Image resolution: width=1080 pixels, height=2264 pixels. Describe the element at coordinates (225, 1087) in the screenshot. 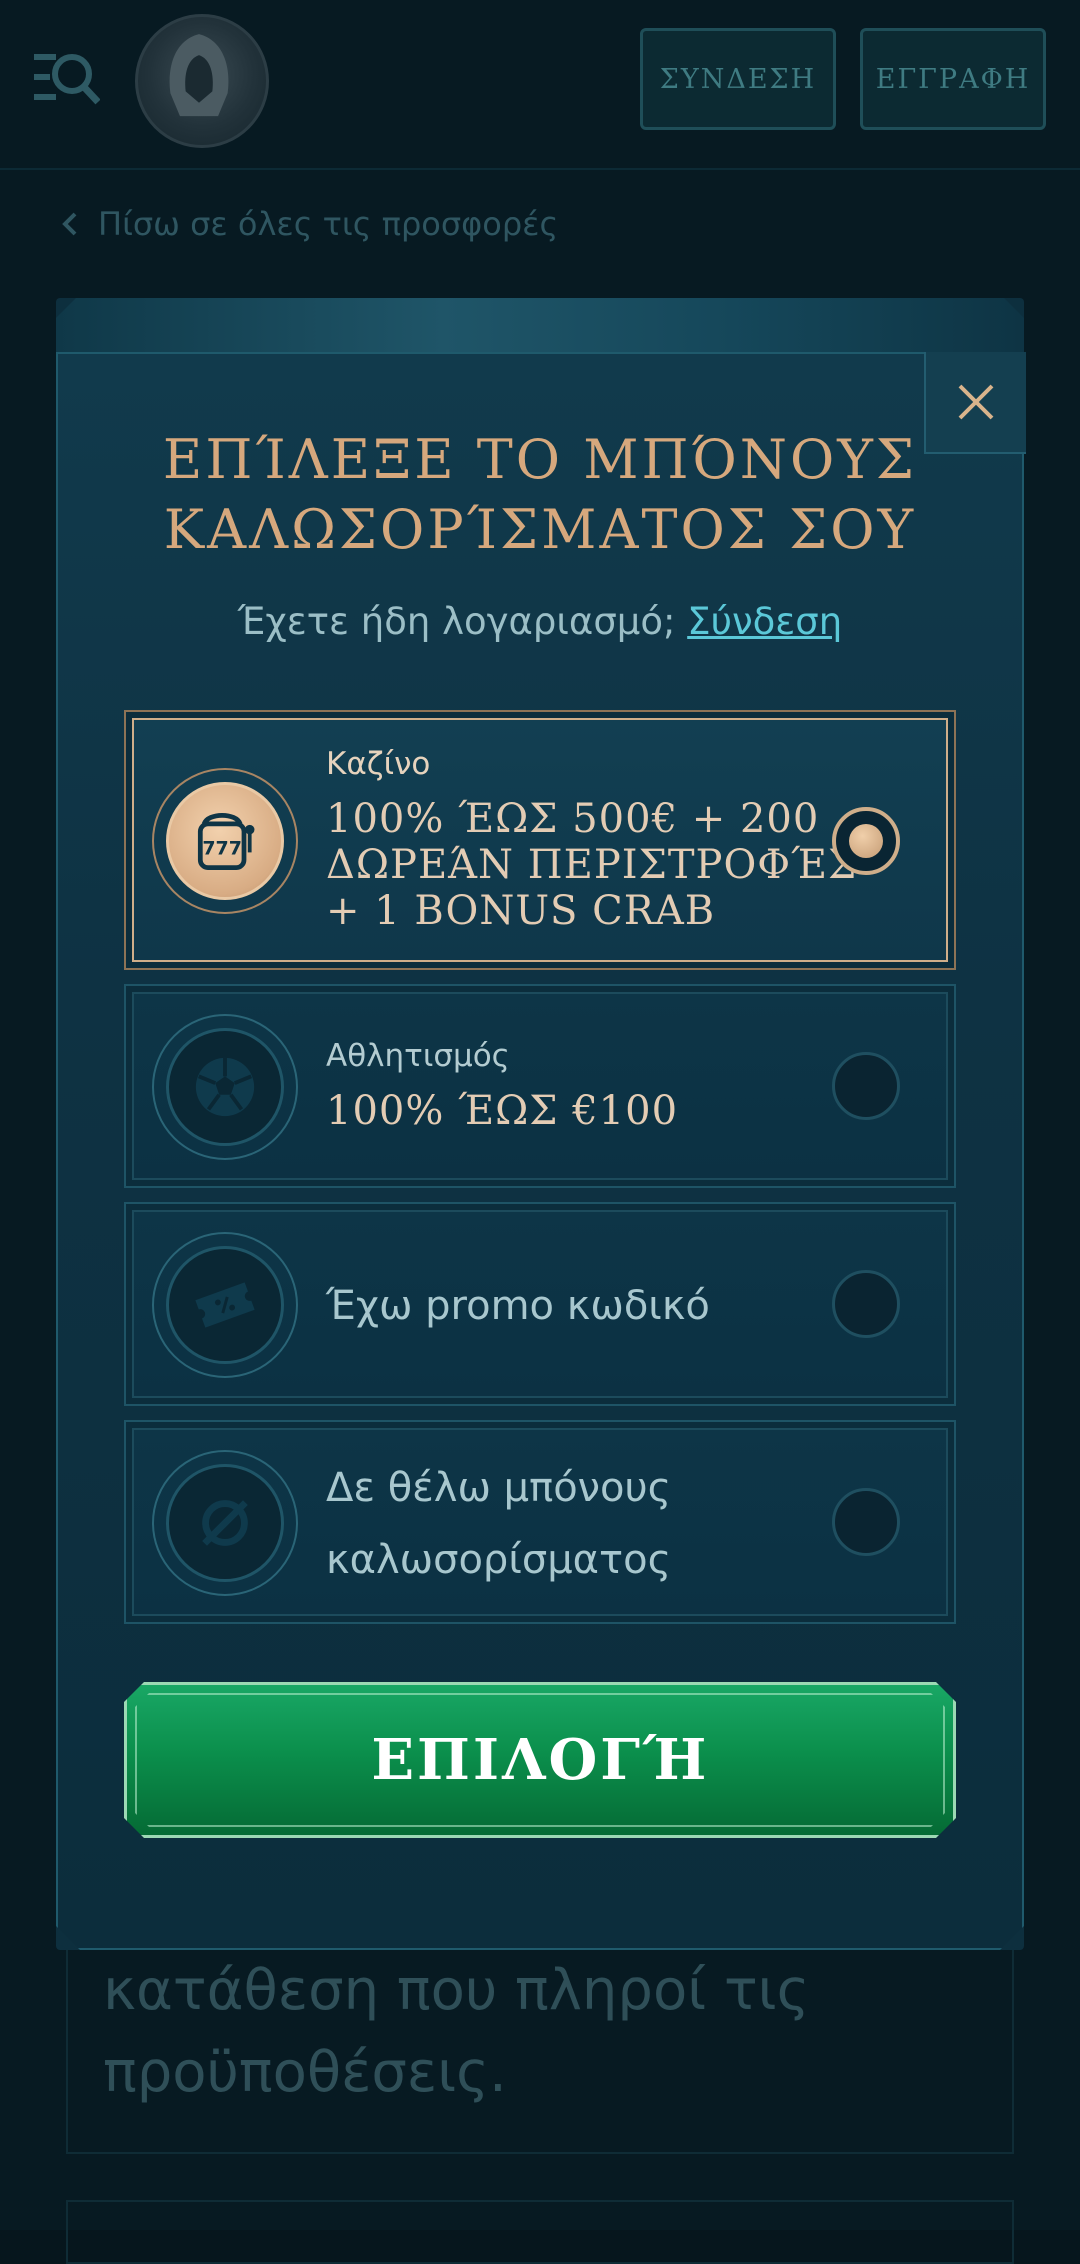

I see `soccer-ball-icon` at that location.